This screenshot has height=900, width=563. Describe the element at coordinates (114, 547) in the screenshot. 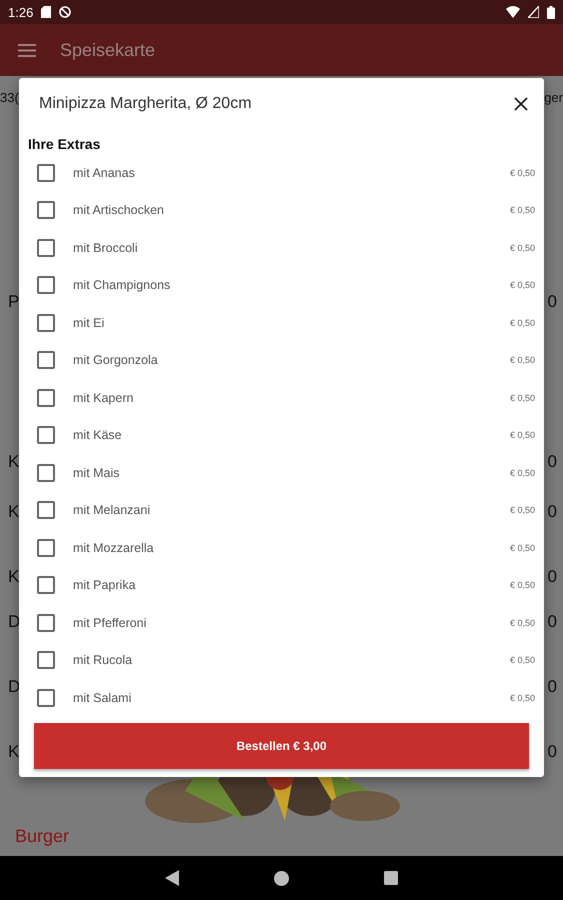

I see `extra-label: mit Mozzarella` at that location.